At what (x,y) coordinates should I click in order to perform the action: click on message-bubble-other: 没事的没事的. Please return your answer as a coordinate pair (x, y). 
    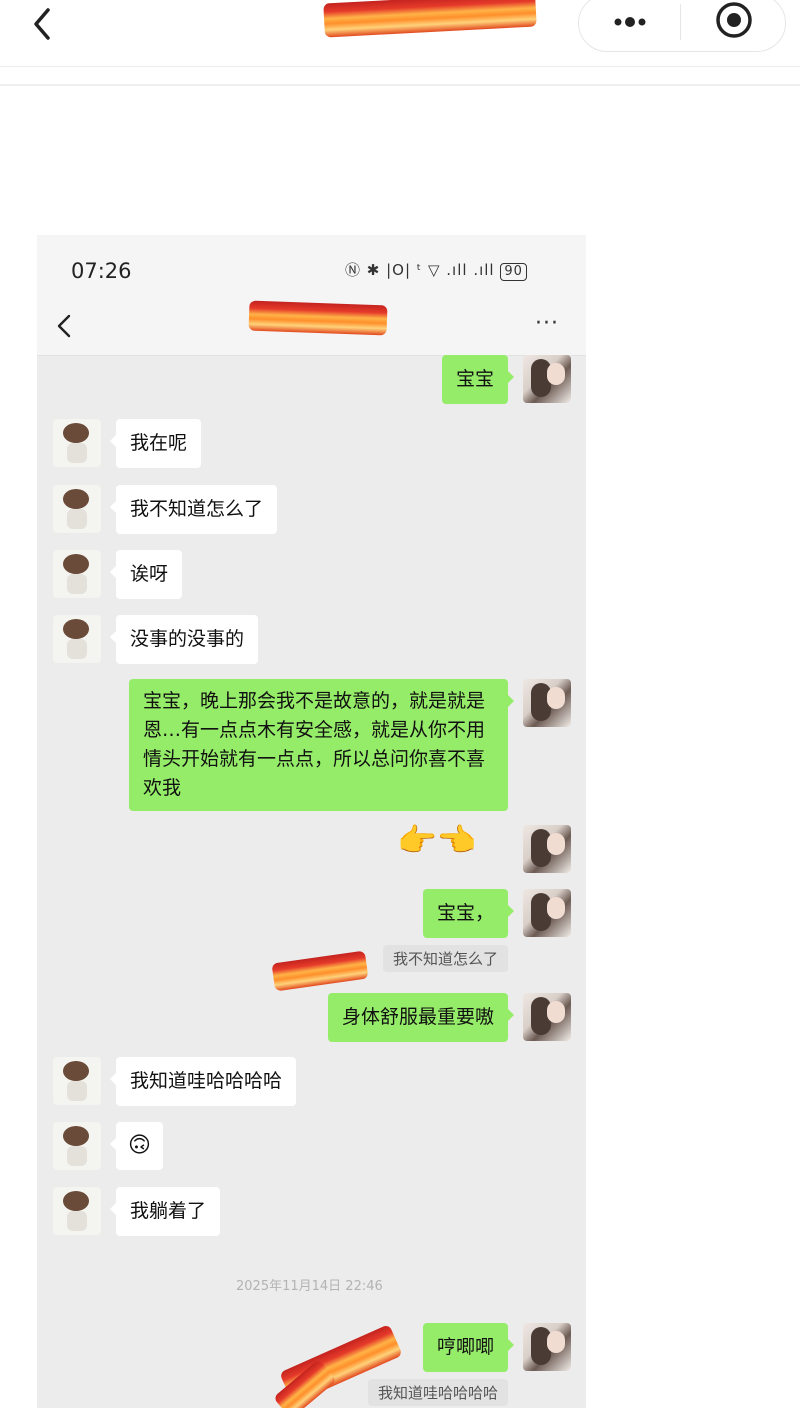
    Looking at the image, I should click on (184, 639).